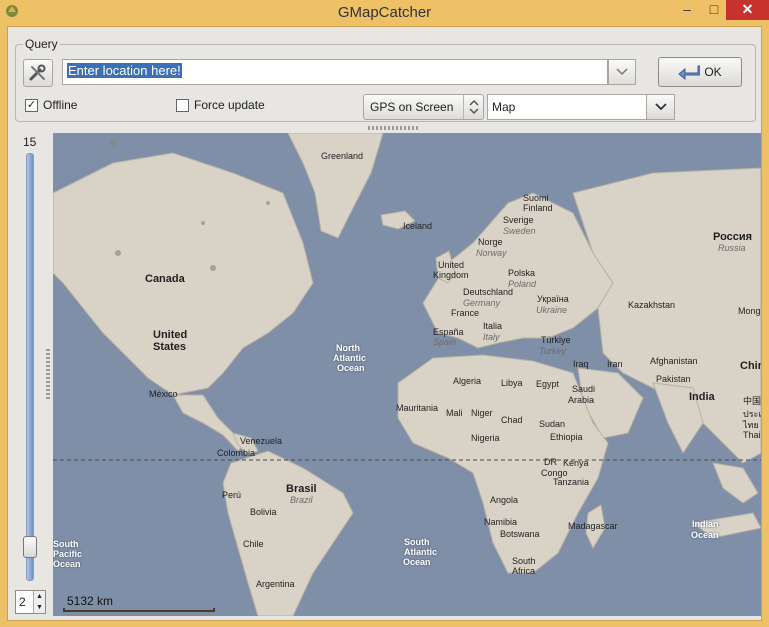 This screenshot has height=627, width=769. What do you see at coordinates (550, 462) in the screenshot?
I see `map-label: DR` at bounding box center [550, 462].